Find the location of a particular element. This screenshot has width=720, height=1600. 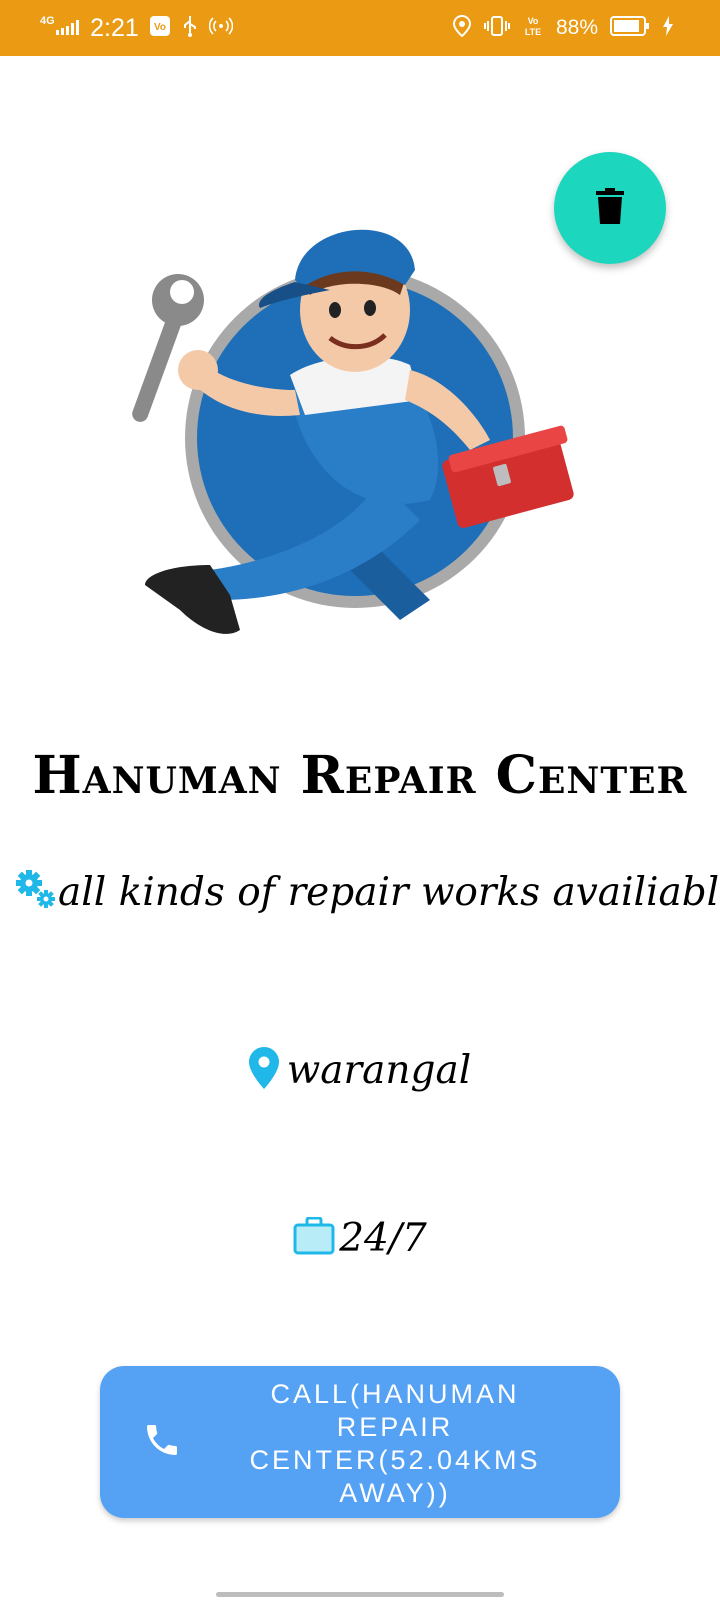

signal-icon: 4G is located at coordinates (60, 26).